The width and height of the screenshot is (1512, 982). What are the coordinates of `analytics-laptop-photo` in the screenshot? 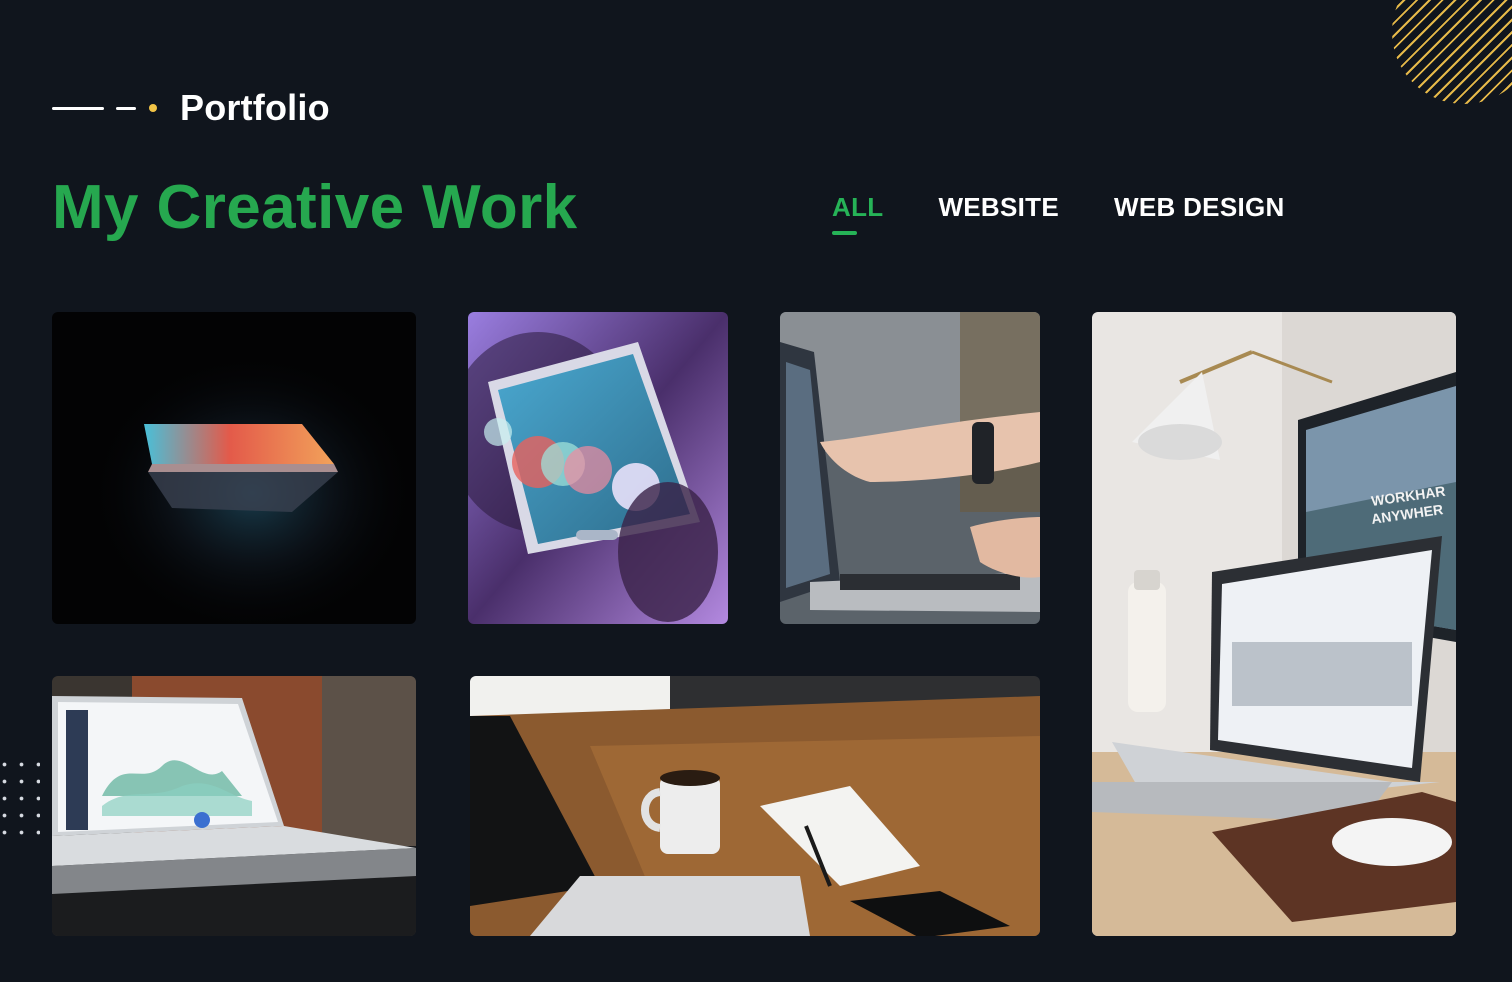 It's located at (234, 806).